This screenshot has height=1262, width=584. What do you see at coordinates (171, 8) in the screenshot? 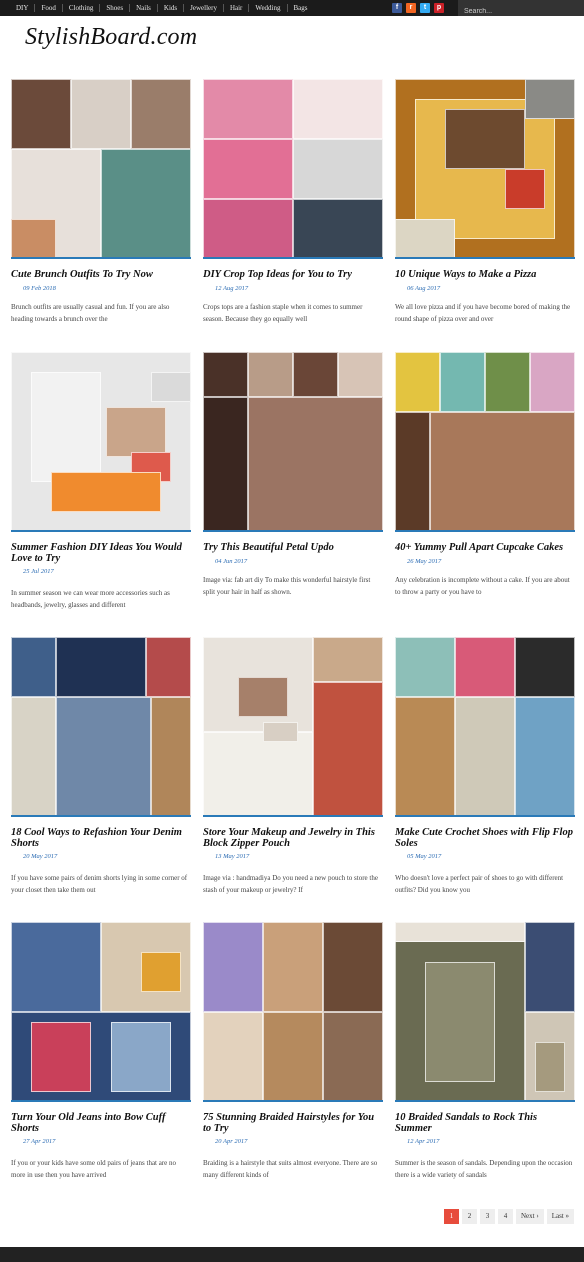
I see `nav-item-kids: Kids` at bounding box center [171, 8].